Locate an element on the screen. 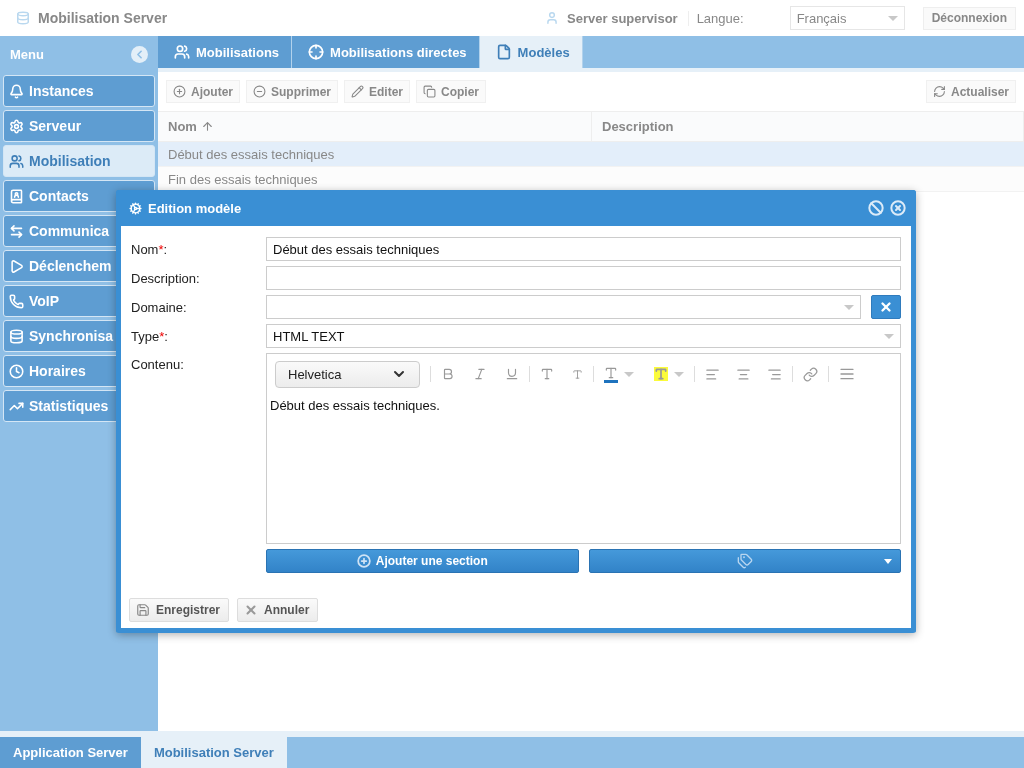 The image size is (1024, 768). tab: Mobilisations directes is located at coordinates (386, 52).